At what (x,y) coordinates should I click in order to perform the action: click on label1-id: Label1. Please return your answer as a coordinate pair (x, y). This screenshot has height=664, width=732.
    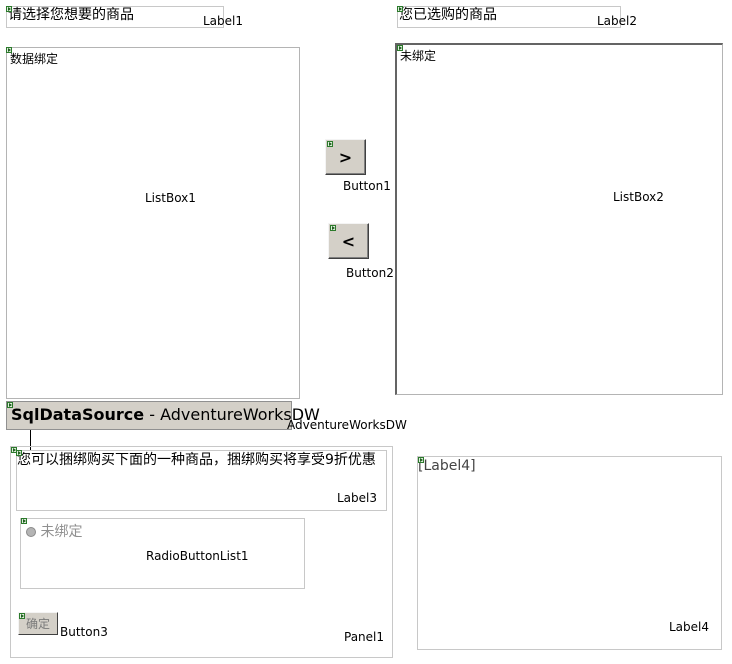
    Looking at the image, I should click on (223, 21).